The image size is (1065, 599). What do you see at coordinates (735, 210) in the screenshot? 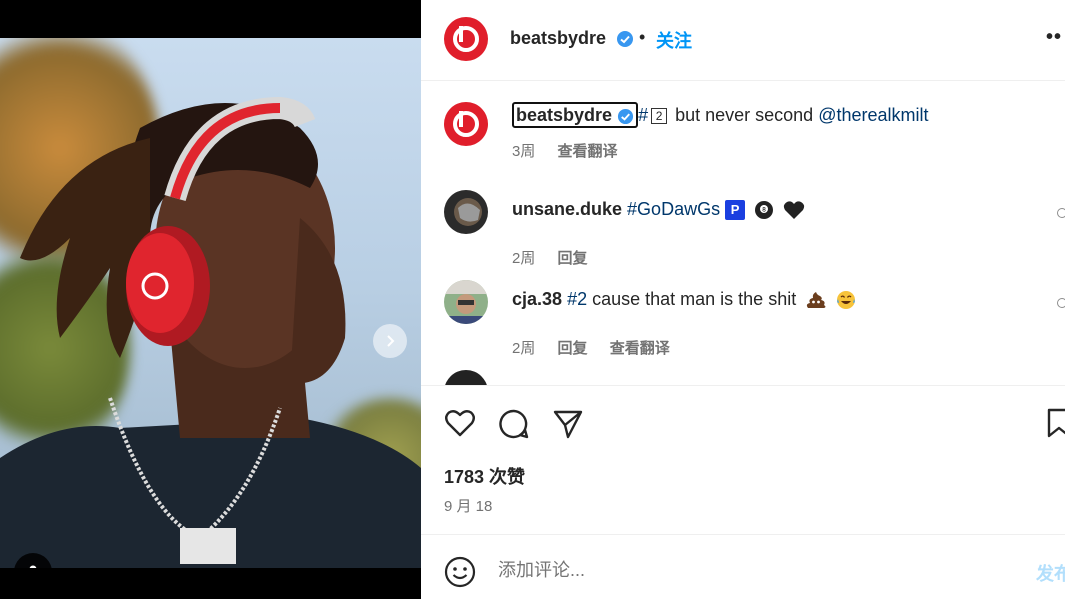
I see `p-button-emoji: P` at bounding box center [735, 210].